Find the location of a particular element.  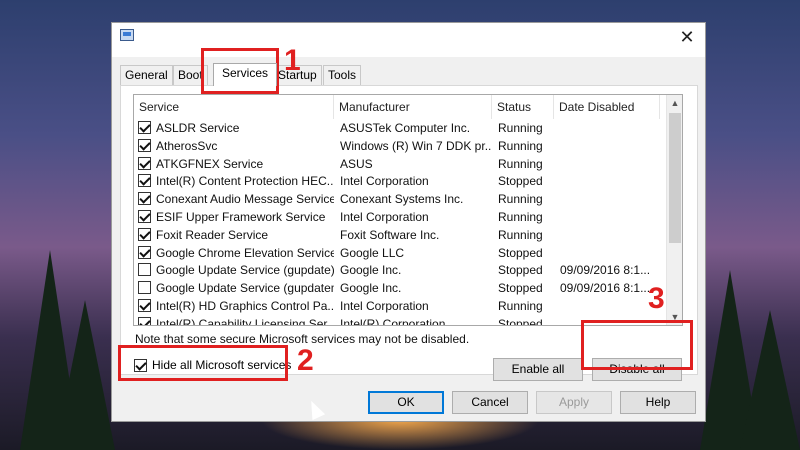

service-manufacturer-cell: Conexant Systems Inc. is located at coordinates (402, 199).